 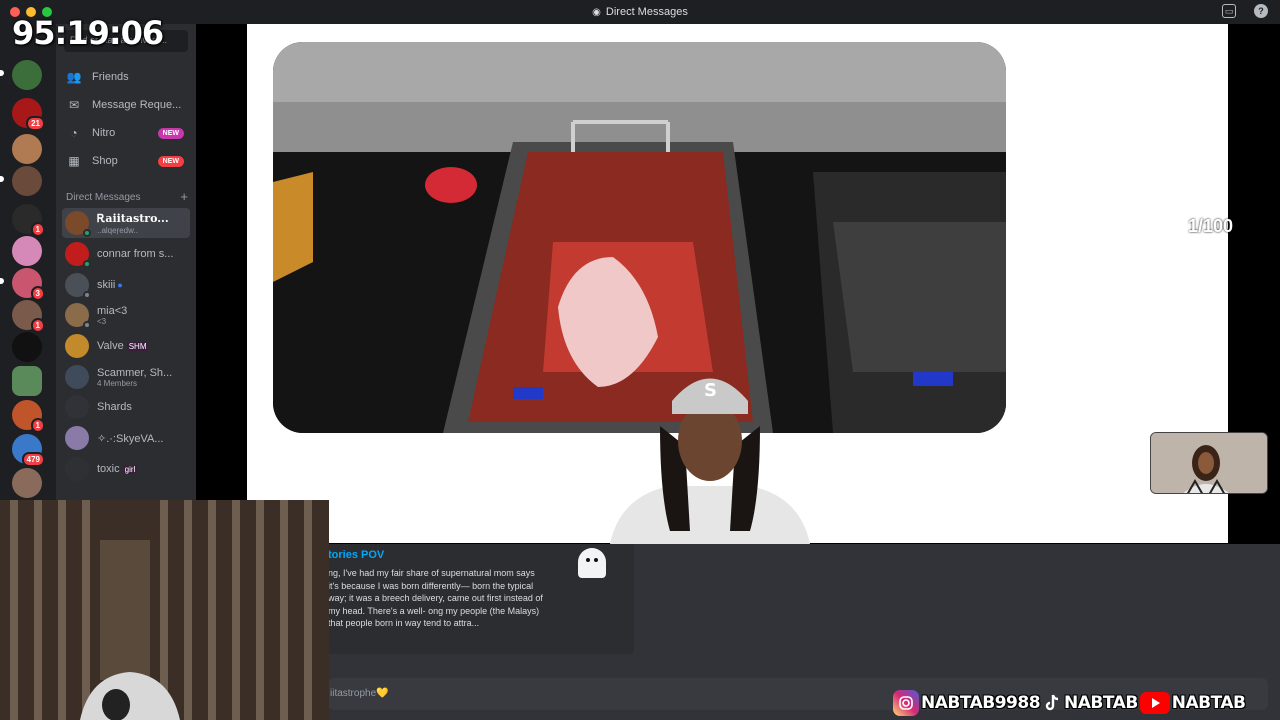 I want to click on streamer-webcam: S, so click(x=710, y=450).